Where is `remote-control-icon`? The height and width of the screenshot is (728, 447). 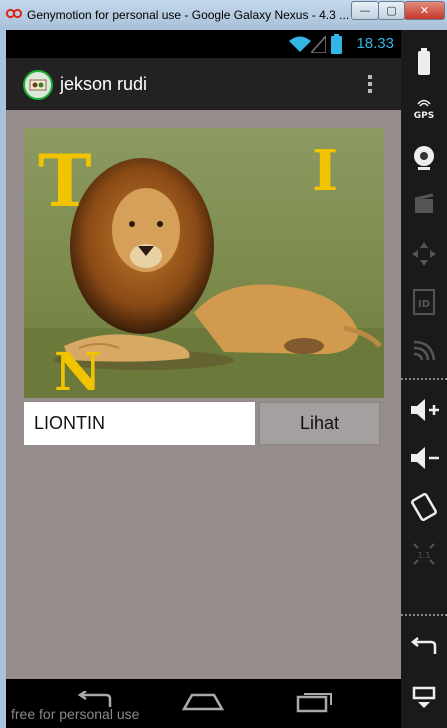 remote-control-icon is located at coordinates (424, 350).